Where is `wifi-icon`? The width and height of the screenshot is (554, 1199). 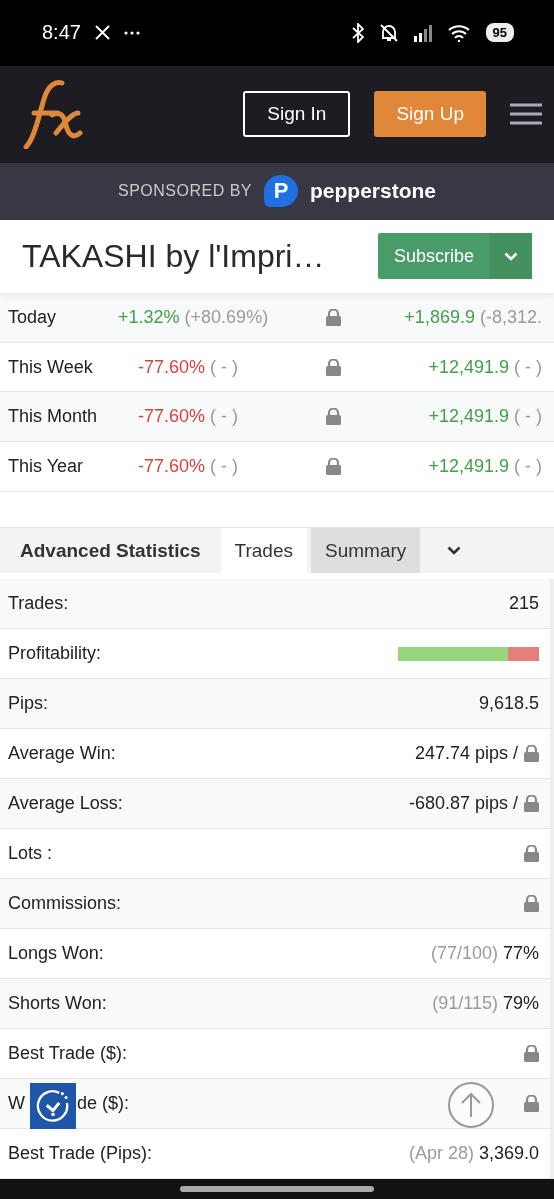 wifi-icon is located at coordinates (459, 32).